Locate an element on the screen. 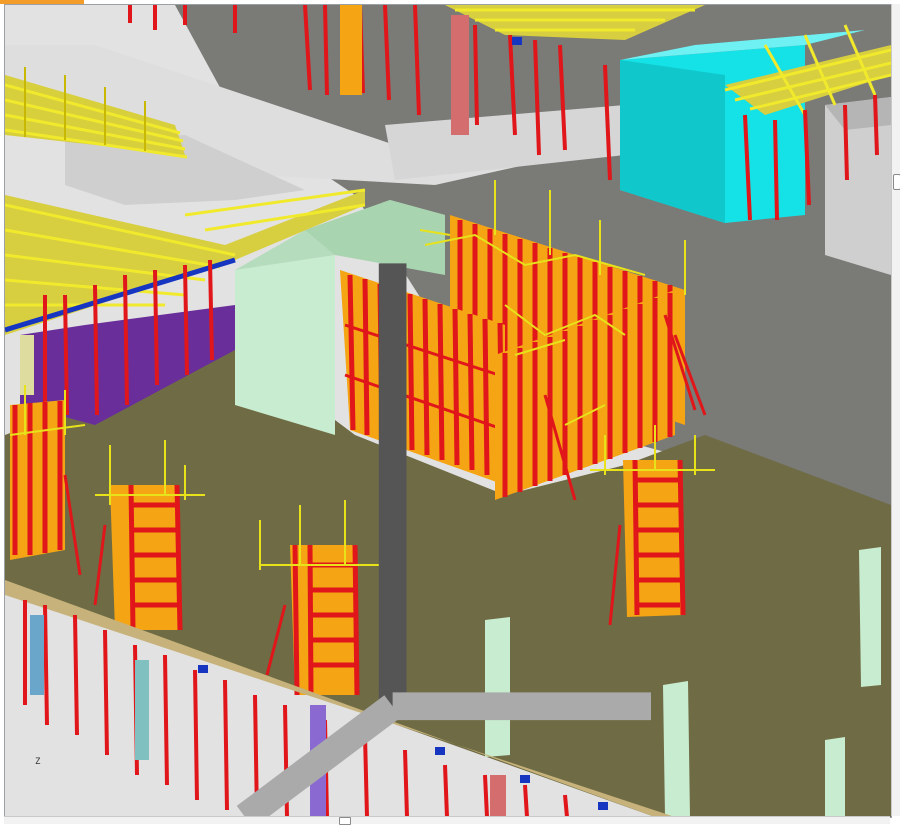  axis-z-label: Z is located at coordinates (38, 762).